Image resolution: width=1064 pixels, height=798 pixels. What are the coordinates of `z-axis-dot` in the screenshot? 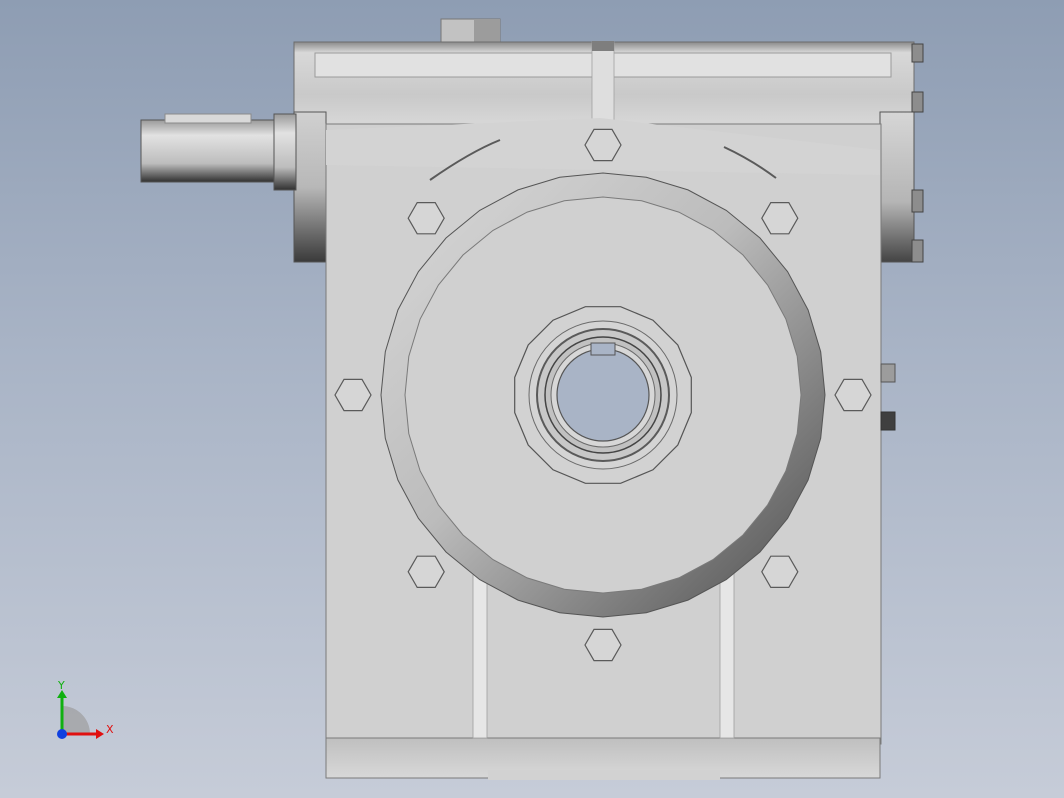 It's located at (62, 734).